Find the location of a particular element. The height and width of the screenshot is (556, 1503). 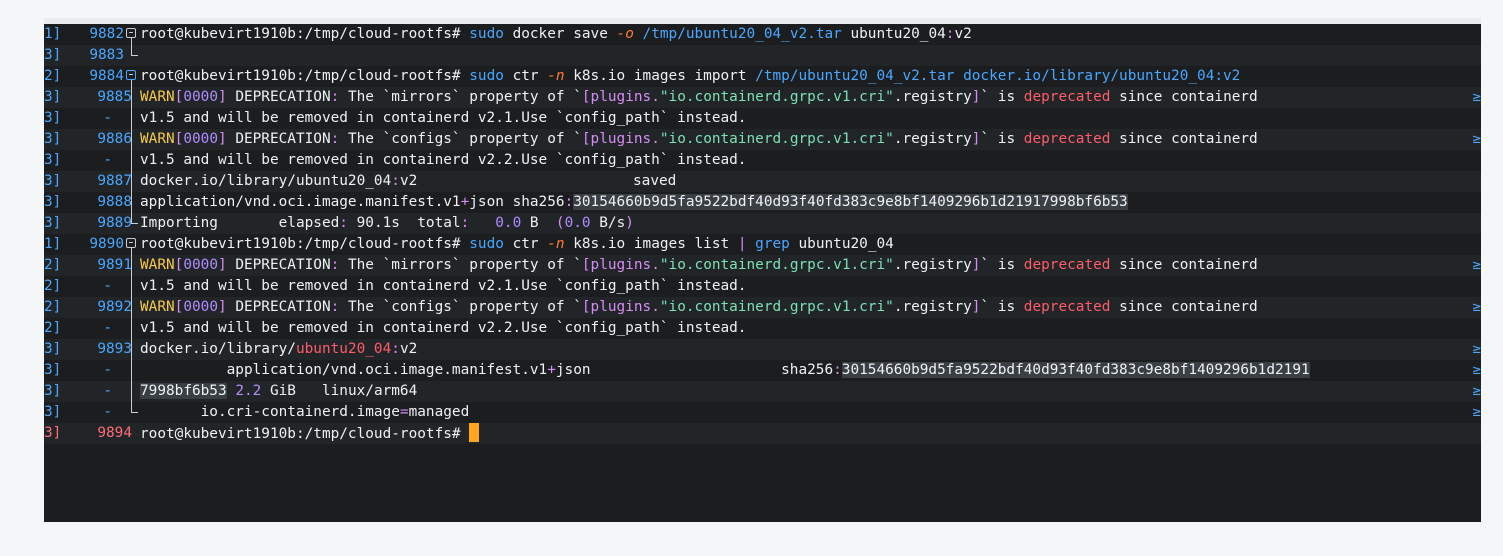

gutter: 1] 9890 is located at coordinates (92, 244).